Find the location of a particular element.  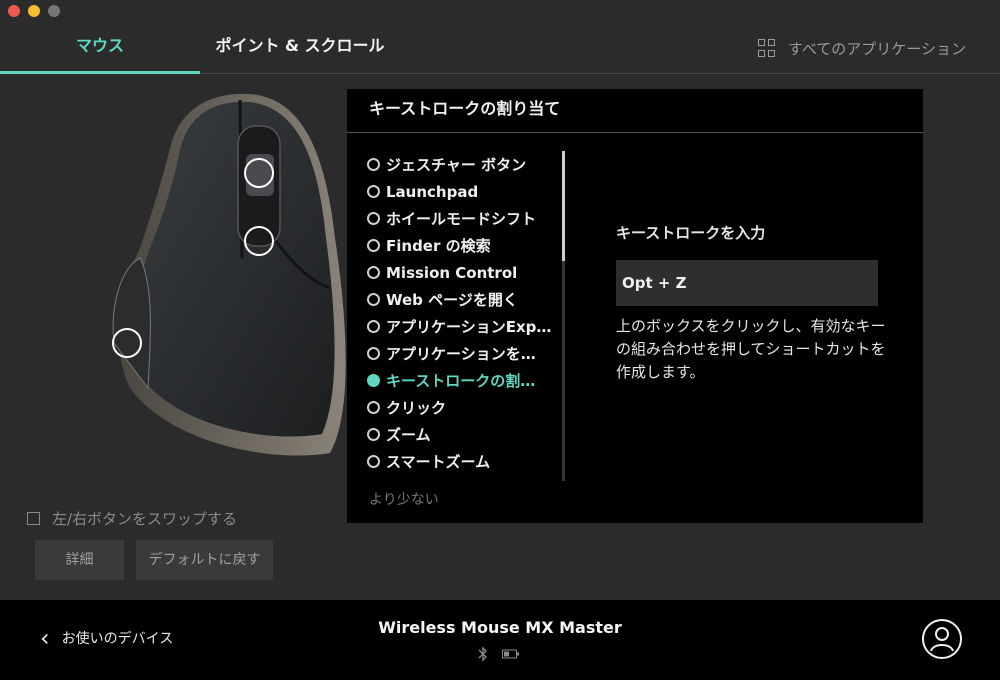

hotspot-scroll-wheel is located at coordinates (259, 173).